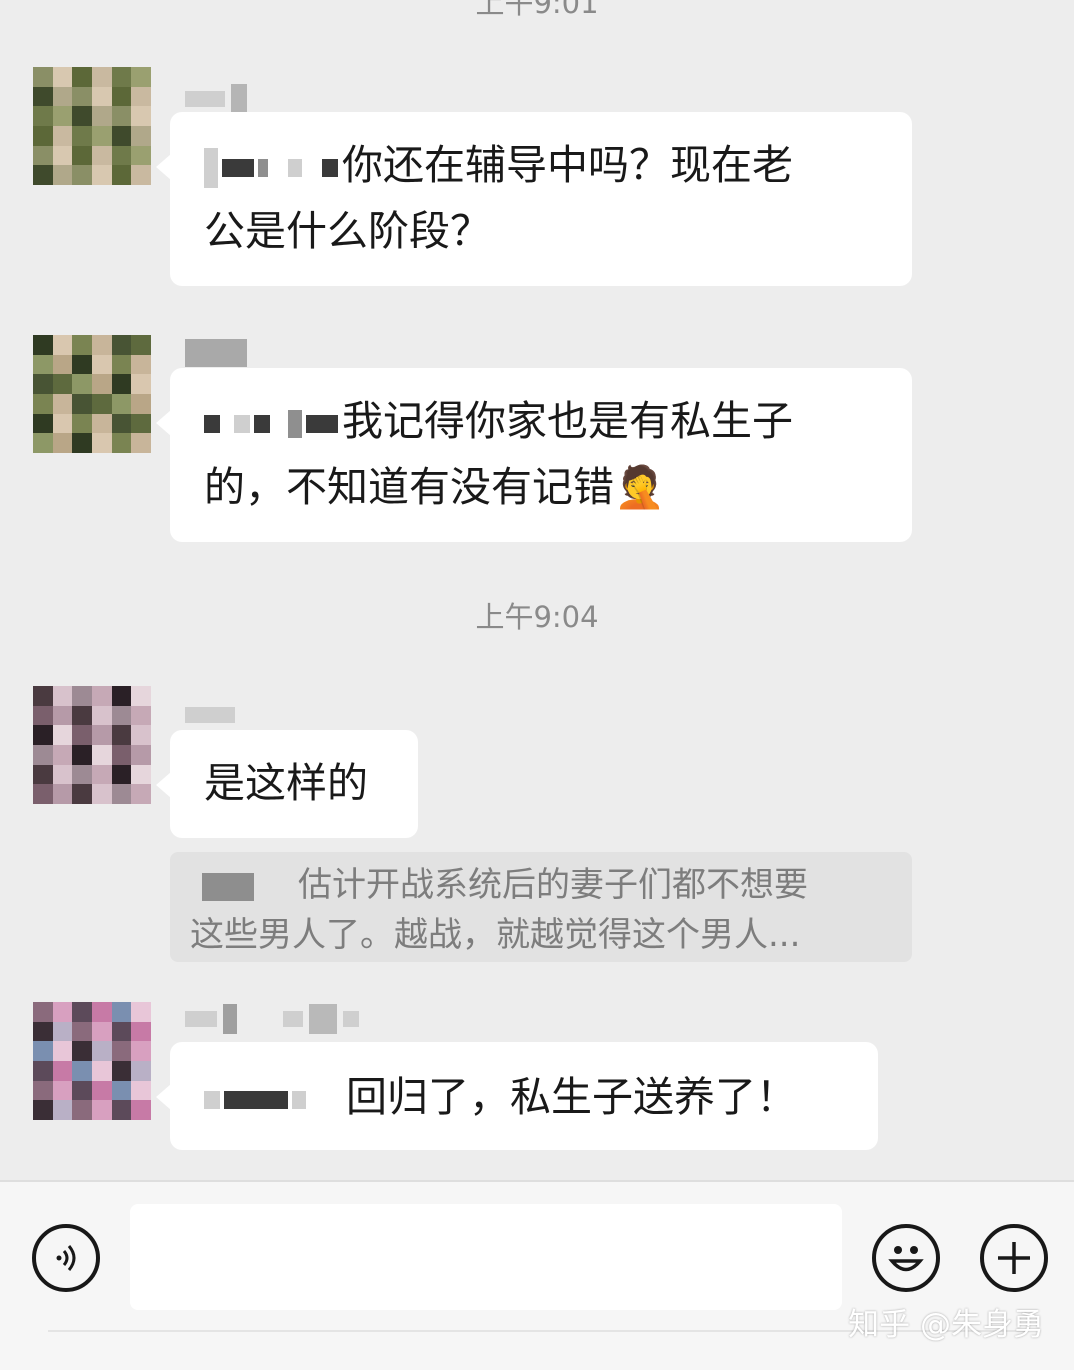 Image resolution: width=1074 pixels, height=1370 pixels. What do you see at coordinates (228, 886) in the screenshot?
I see `redacted-name` at bounding box center [228, 886].